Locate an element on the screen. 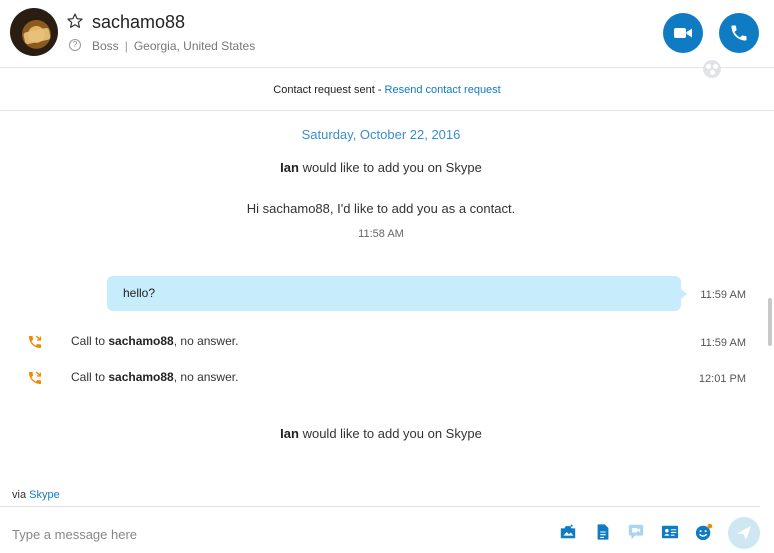  contact-location: Georgia, United States is located at coordinates (194, 46).